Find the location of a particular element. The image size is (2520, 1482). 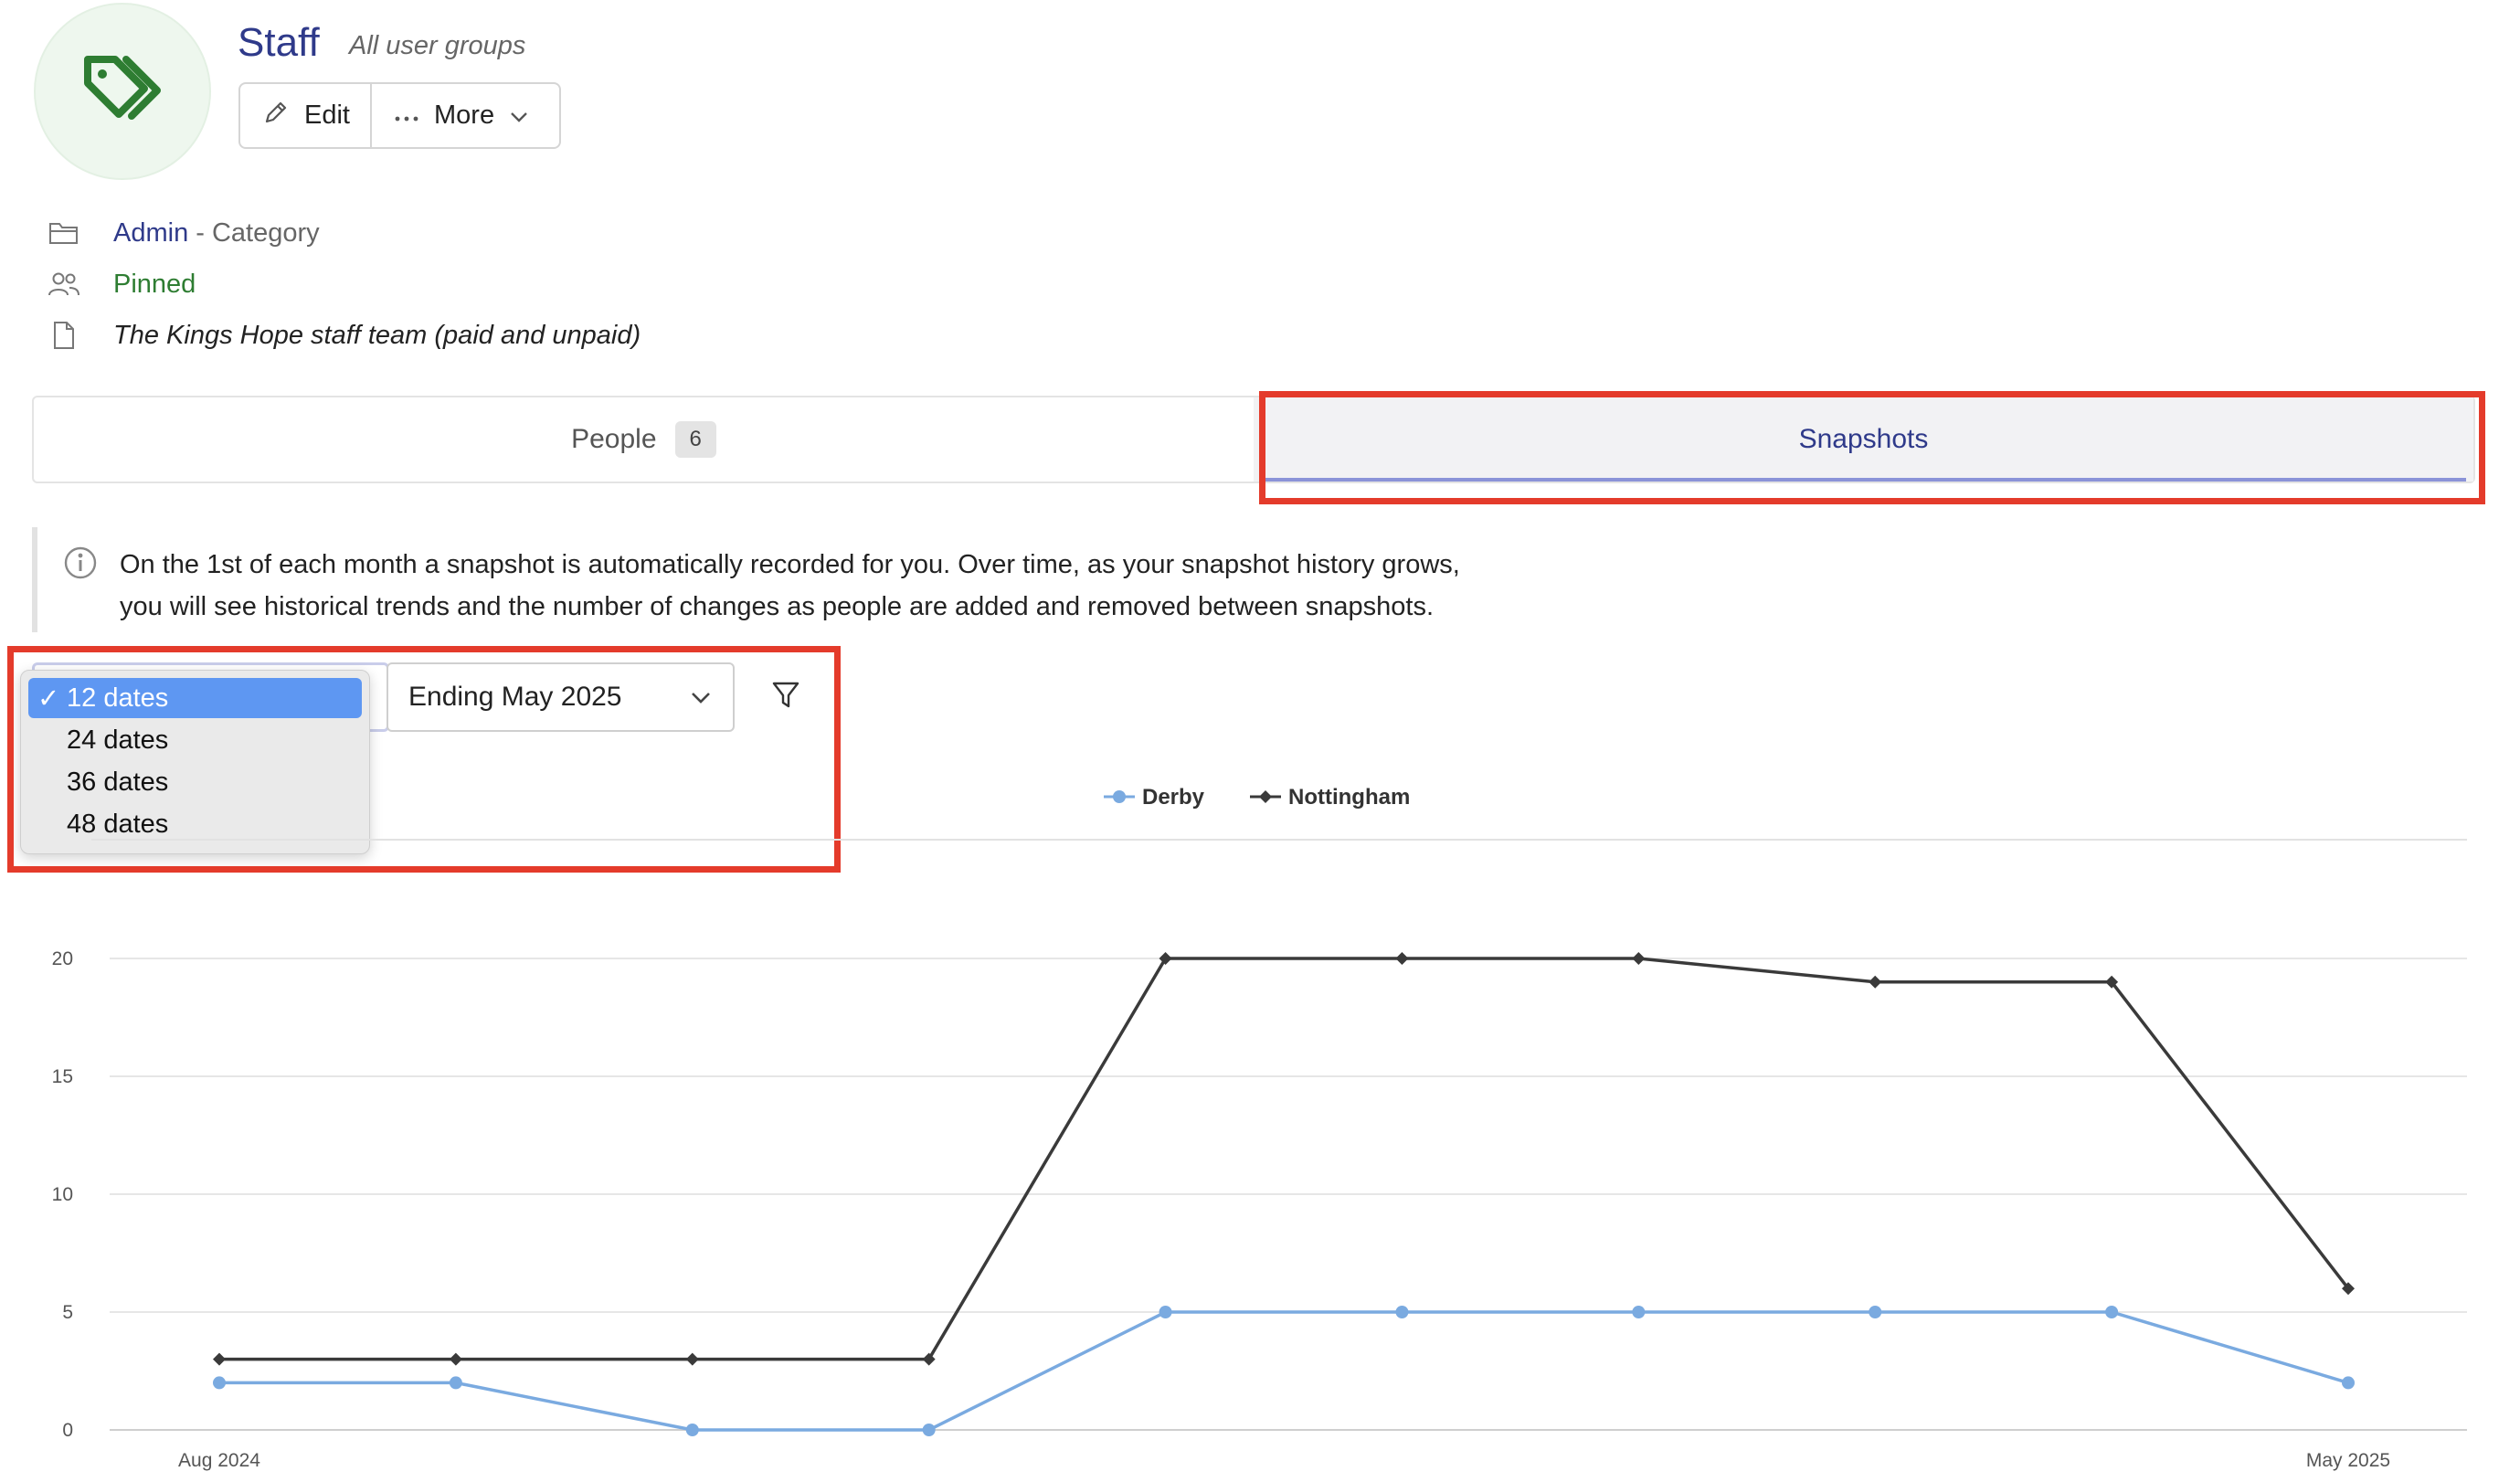

ending-select-value: Ending May 2025 is located at coordinates (515, 697).